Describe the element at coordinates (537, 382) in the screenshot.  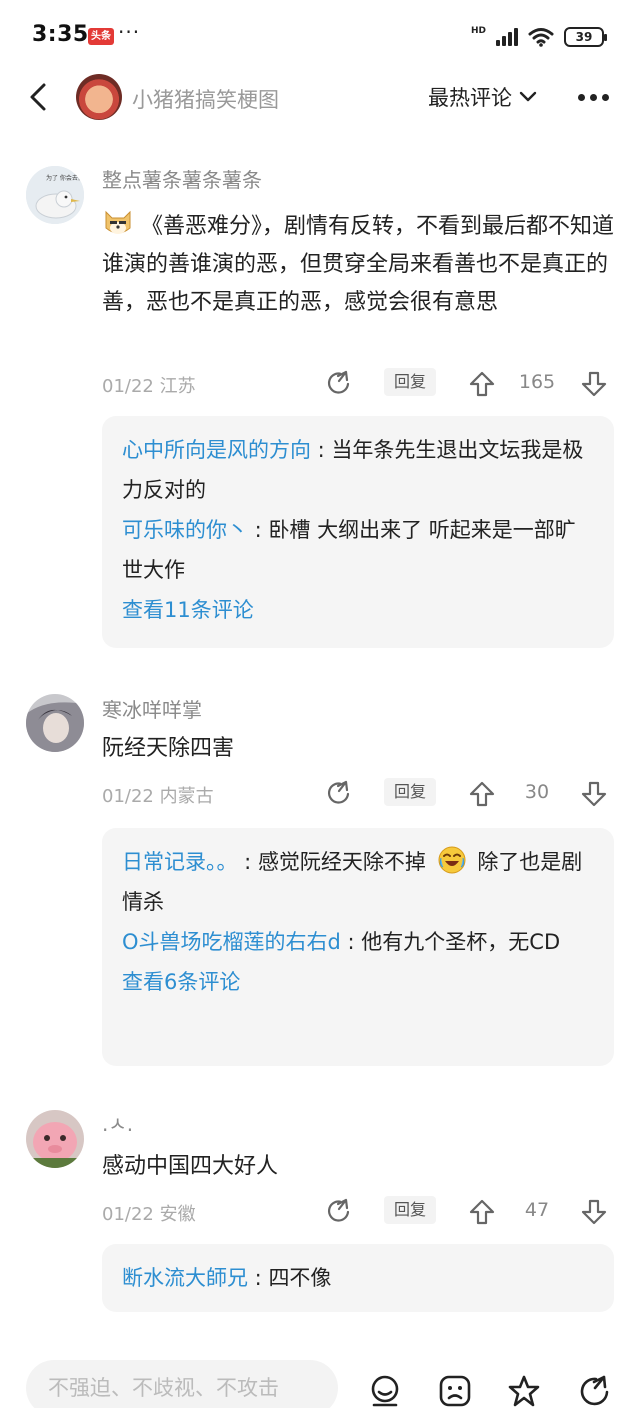
I see `vote-count: 165` at that location.